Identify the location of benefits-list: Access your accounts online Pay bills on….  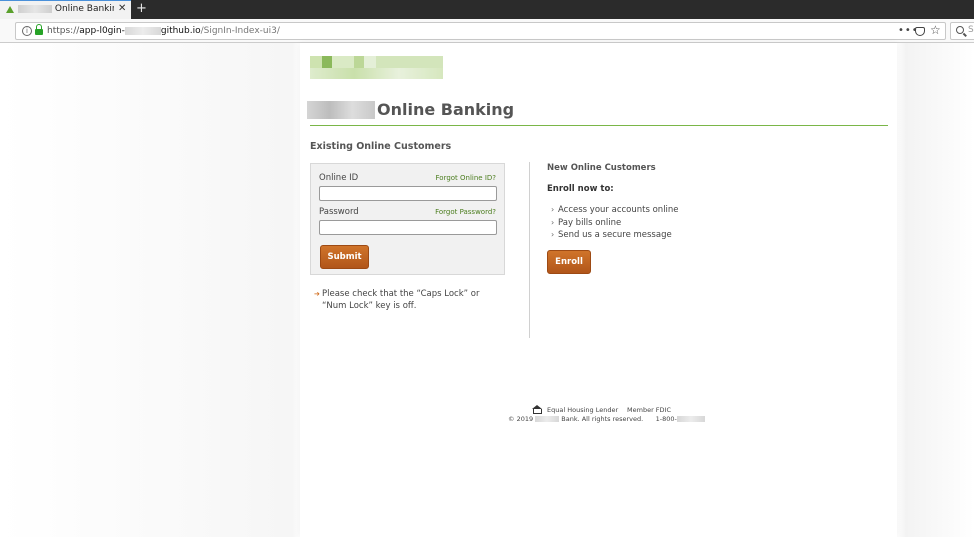
(615, 223).